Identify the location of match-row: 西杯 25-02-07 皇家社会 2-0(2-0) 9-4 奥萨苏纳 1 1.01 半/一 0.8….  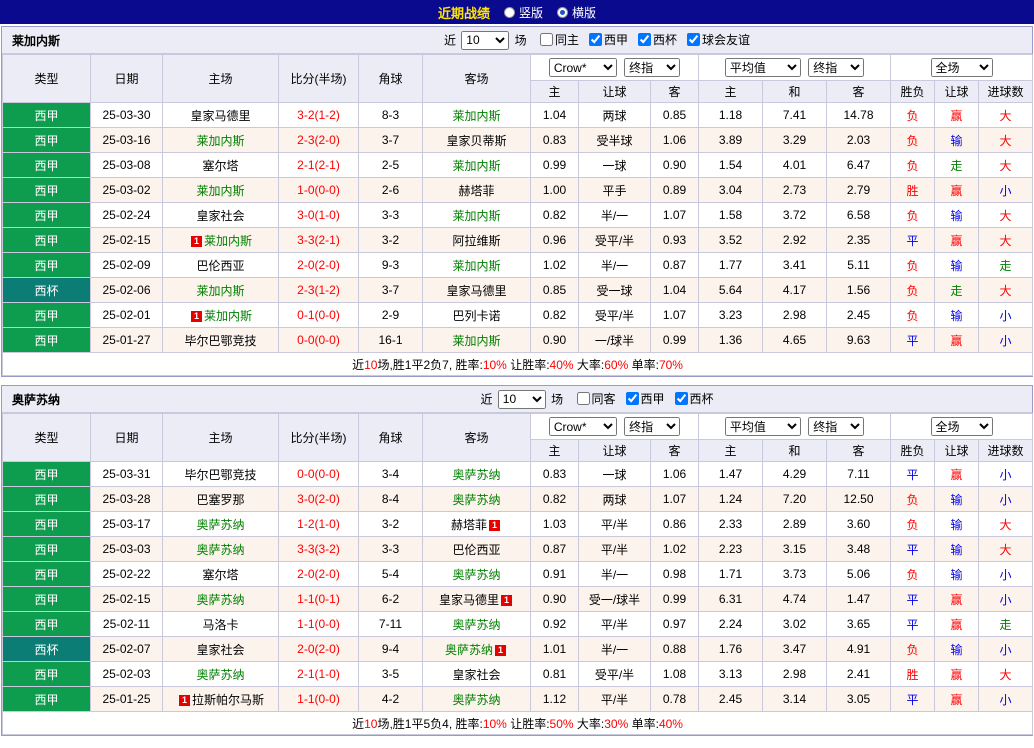
(518, 649).